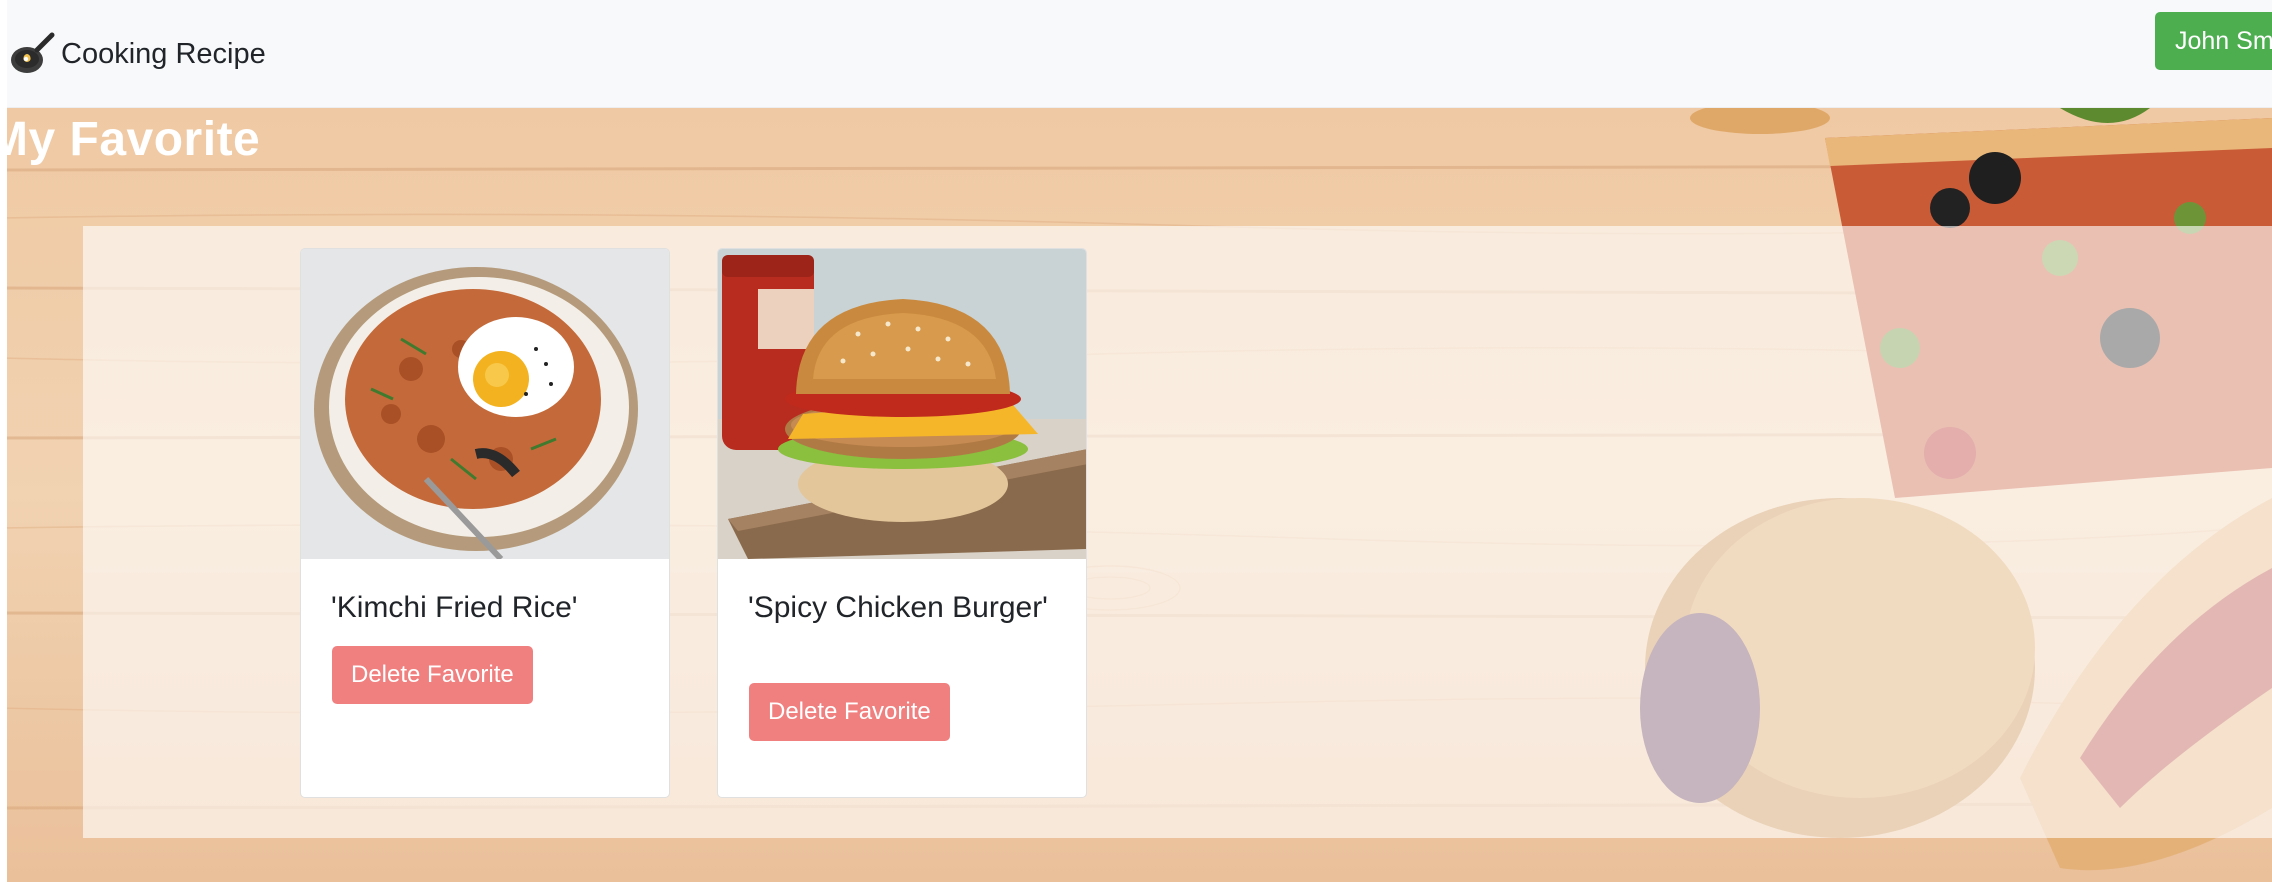 This screenshot has height=882, width=2272. Describe the element at coordinates (3, 441) in the screenshot. I see `left-edge-strip` at that location.